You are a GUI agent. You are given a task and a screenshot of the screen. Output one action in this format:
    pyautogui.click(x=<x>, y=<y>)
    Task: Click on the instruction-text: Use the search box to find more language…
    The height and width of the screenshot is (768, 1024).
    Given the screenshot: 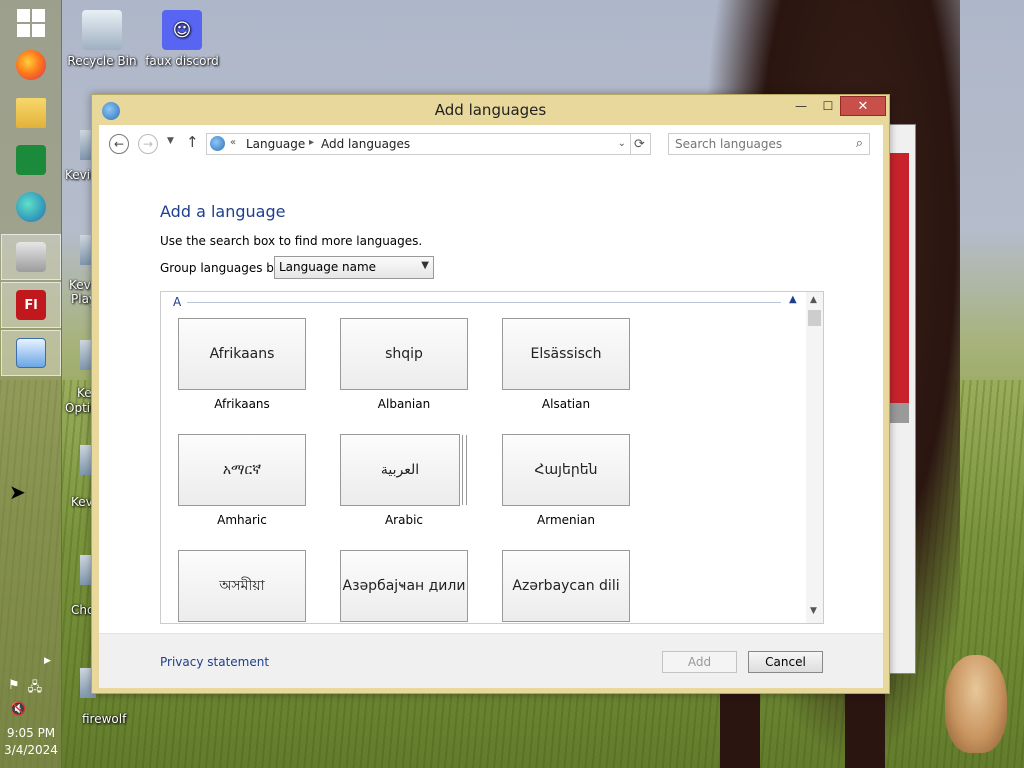 What is the action you would take?
    pyautogui.click(x=291, y=241)
    